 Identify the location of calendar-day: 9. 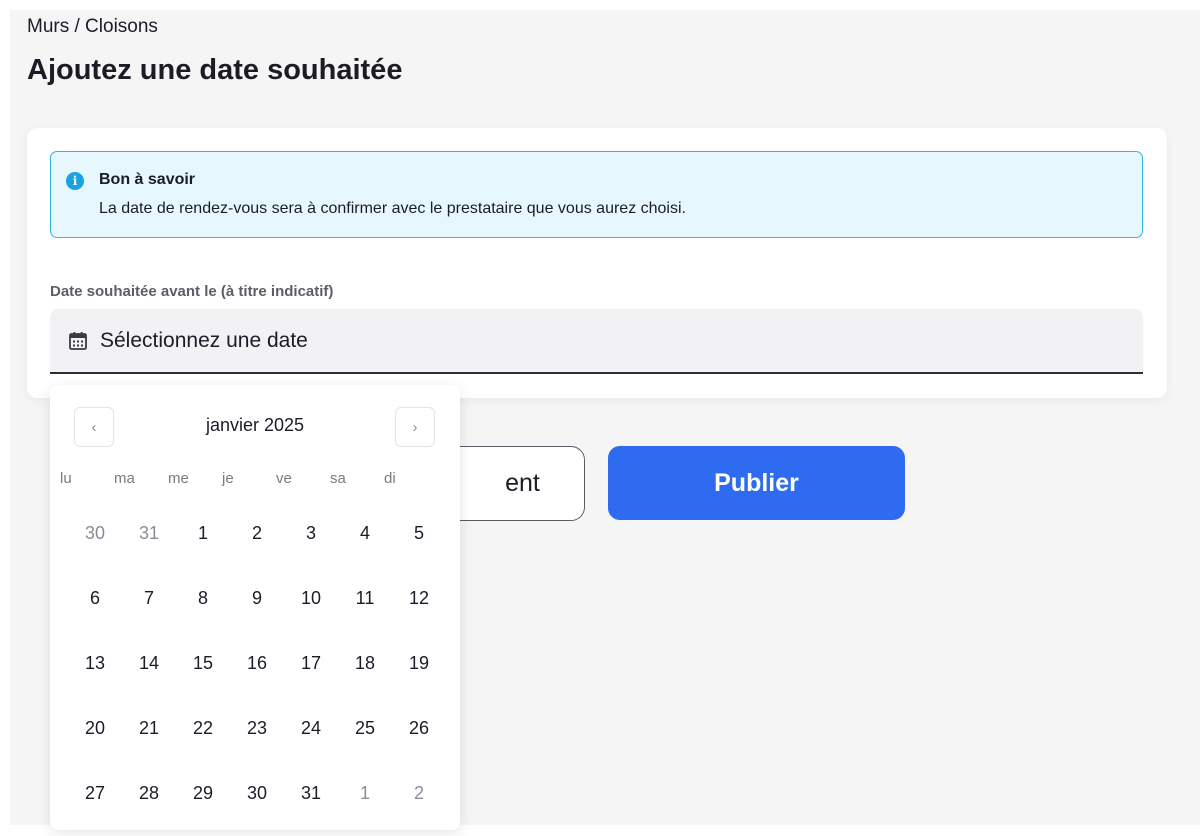
(257, 598).